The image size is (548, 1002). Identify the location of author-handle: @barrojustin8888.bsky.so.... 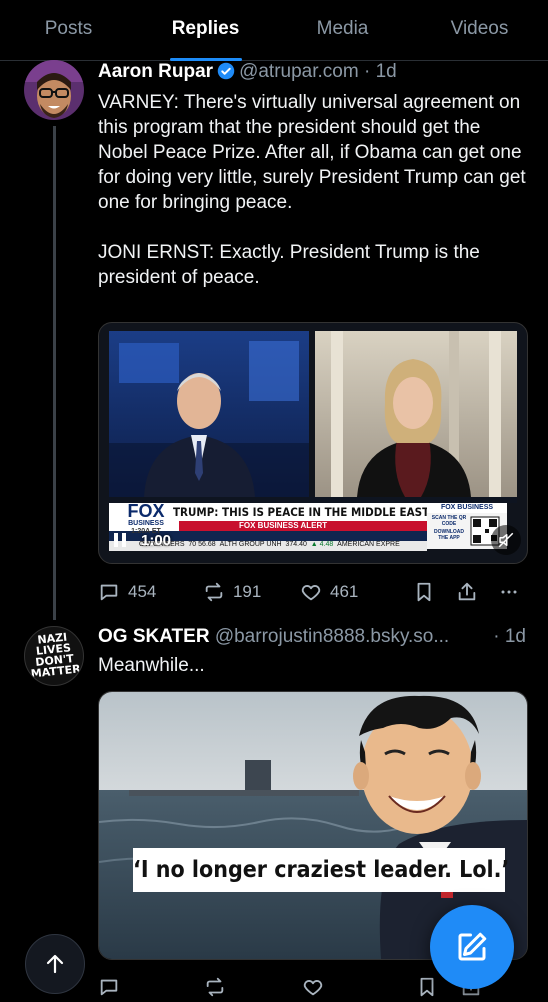
(332, 636).